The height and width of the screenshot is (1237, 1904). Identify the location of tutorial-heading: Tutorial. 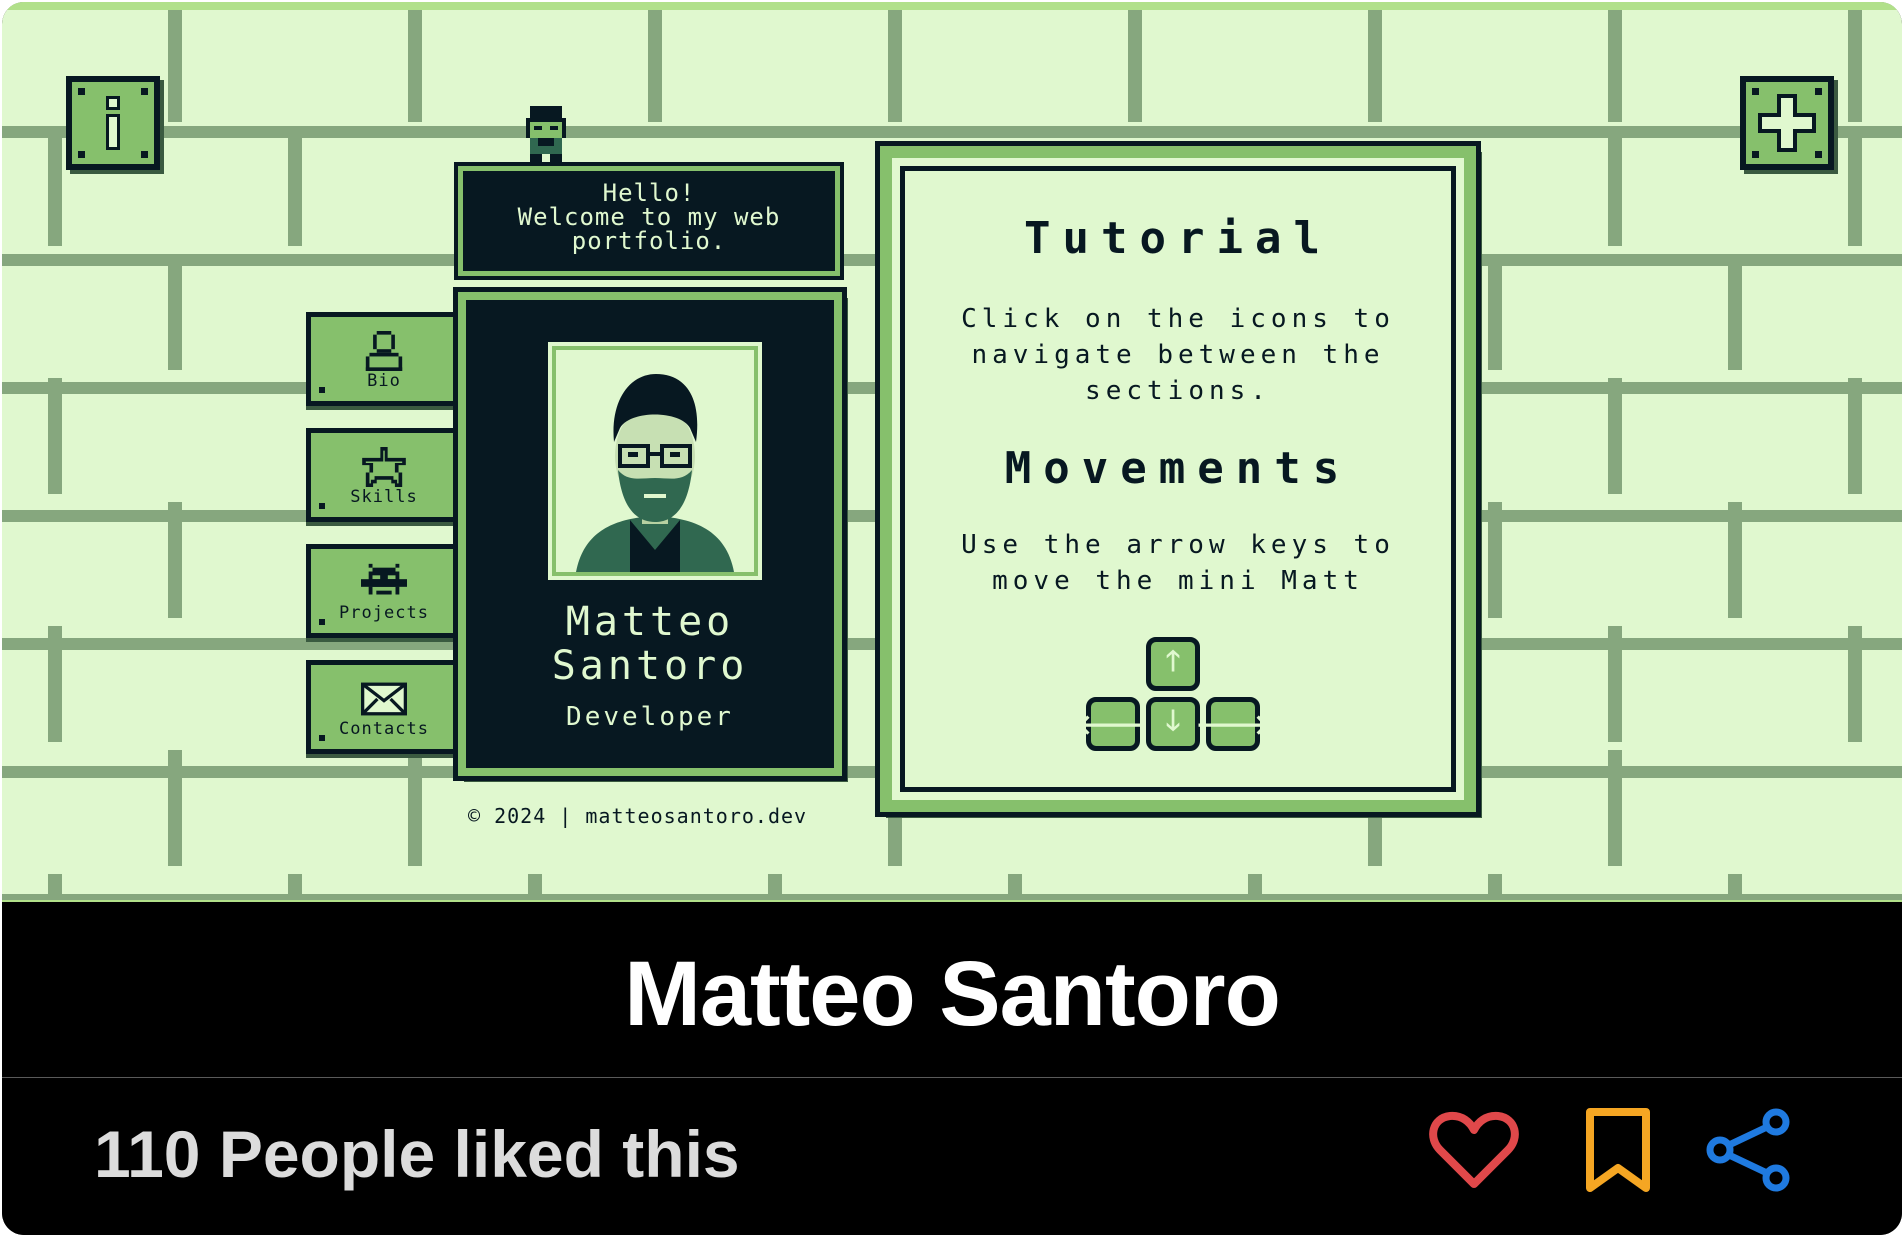
(1178, 238).